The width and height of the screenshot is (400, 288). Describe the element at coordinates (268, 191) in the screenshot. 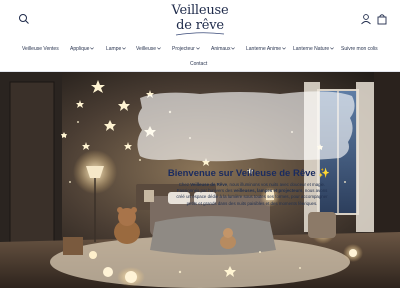

I see `hero-highlight: veilleuses, lampes et projecteurs` at that location.